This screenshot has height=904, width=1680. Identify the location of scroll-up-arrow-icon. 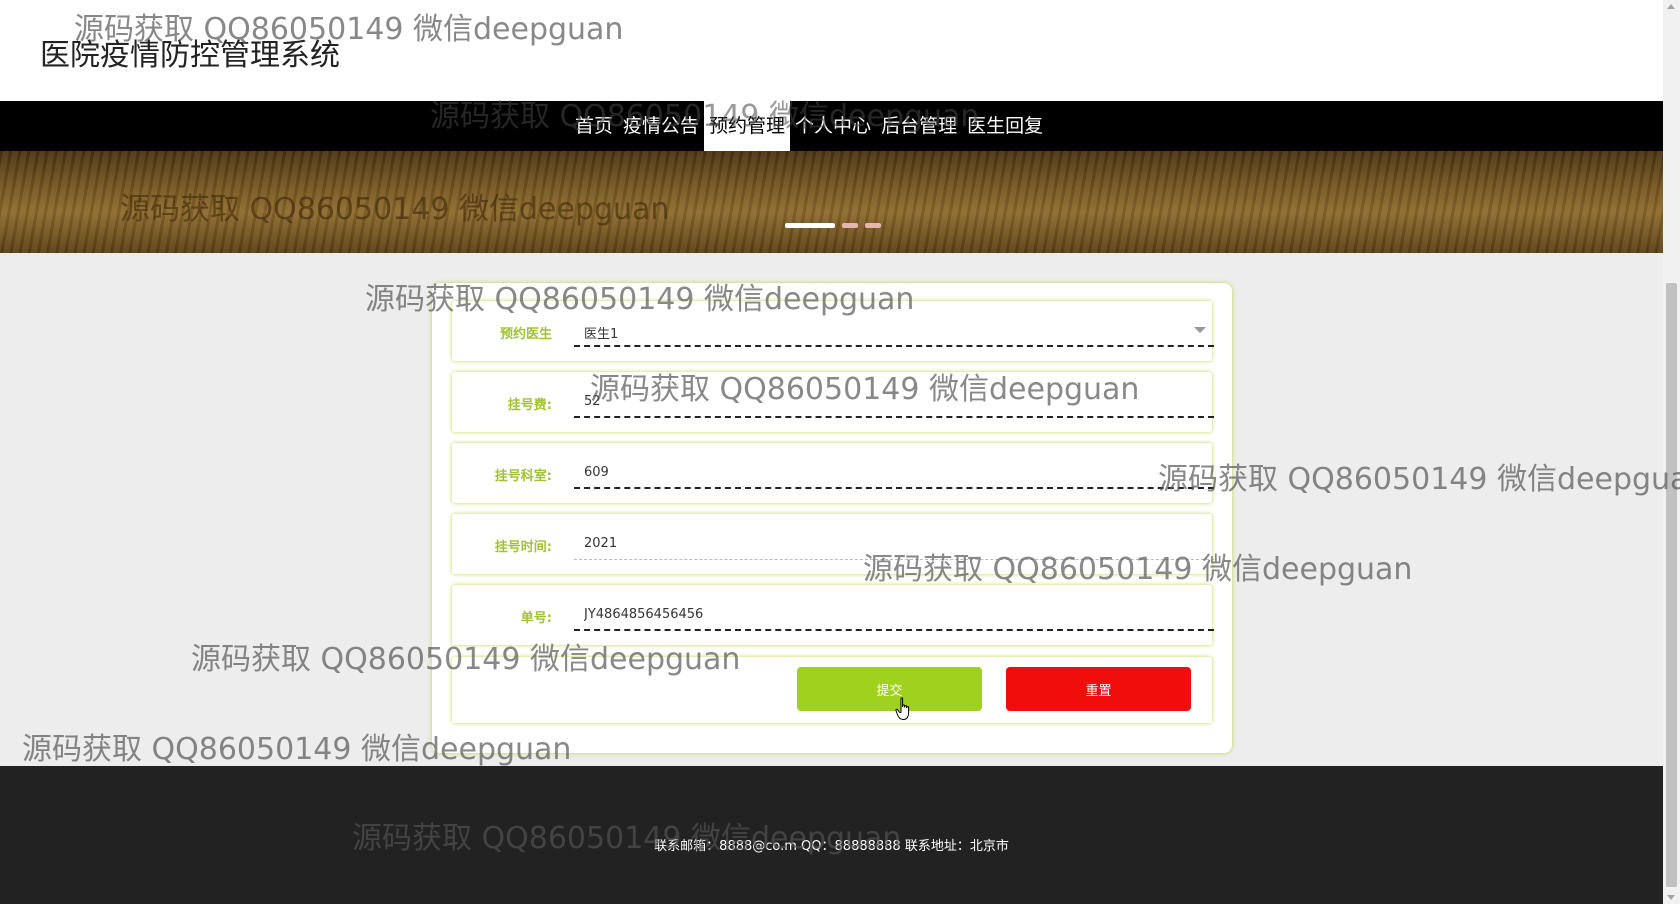
(1671, 6).